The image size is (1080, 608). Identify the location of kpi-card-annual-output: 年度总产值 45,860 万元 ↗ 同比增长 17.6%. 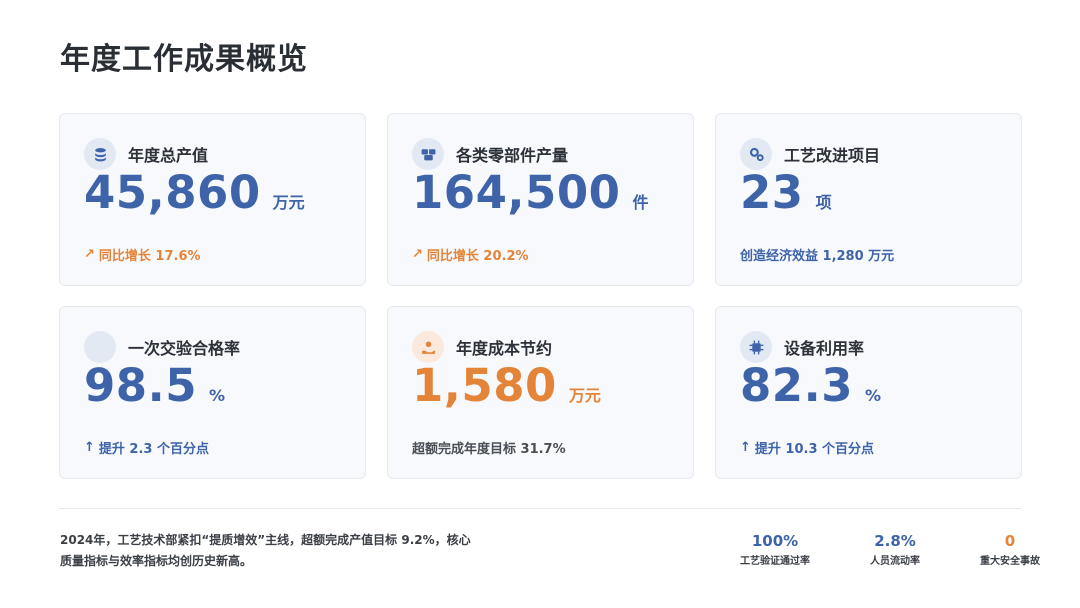
(212, 199).